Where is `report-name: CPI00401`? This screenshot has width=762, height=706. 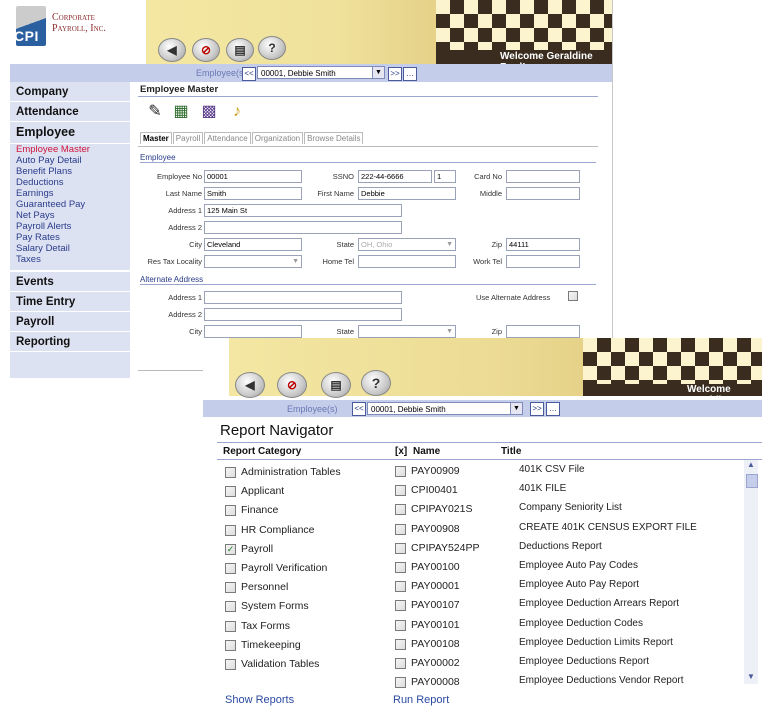
report-name: CPI00401 is located at coordinates (434, 490).